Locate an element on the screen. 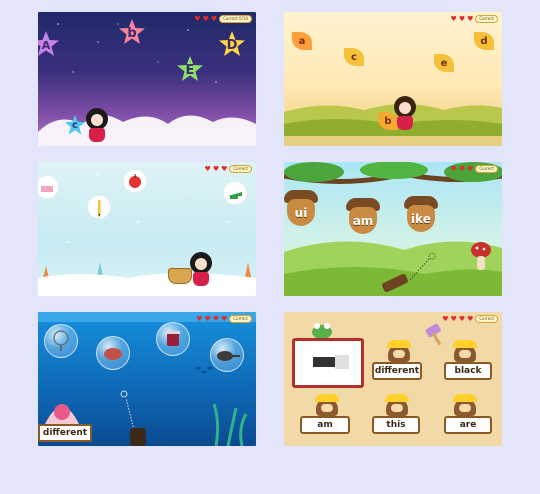  meat-bubble-choice is located at coordinates (113, 353).